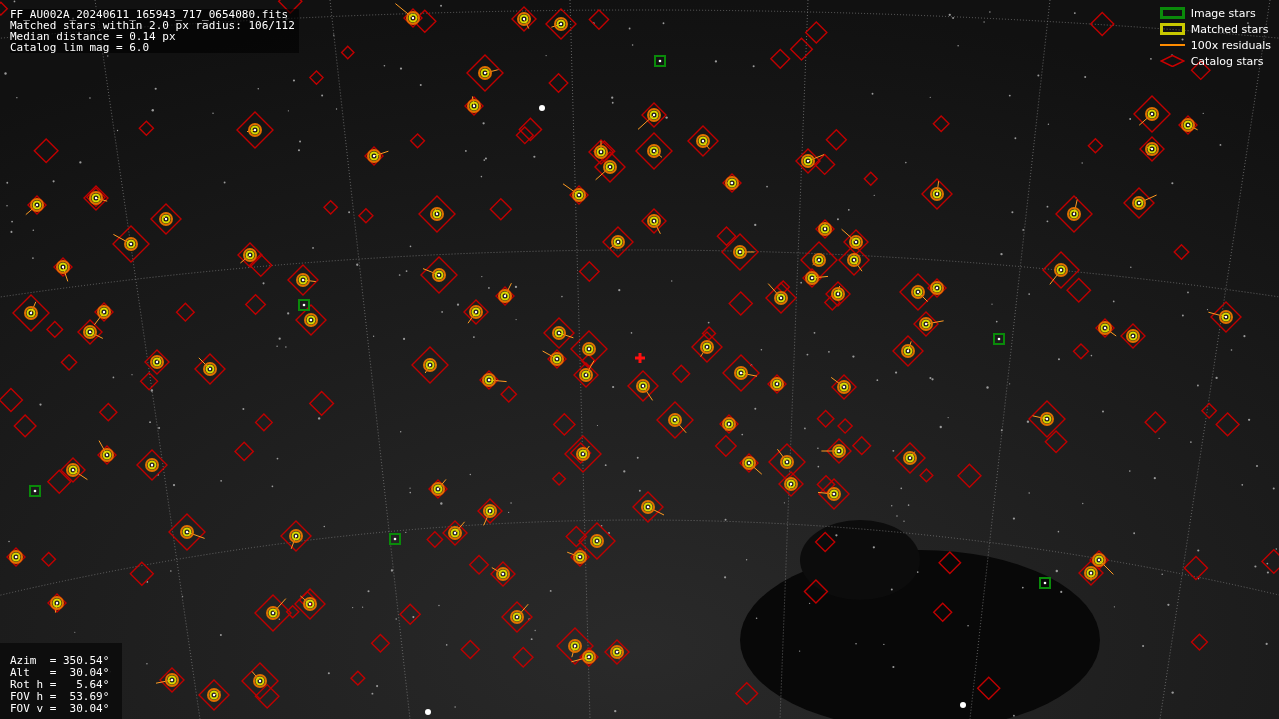 This screenshot has height=719, width=1279. I want to click on info-line: Matched stars within 2.0 px radius: 106/112, so click(152, 25).